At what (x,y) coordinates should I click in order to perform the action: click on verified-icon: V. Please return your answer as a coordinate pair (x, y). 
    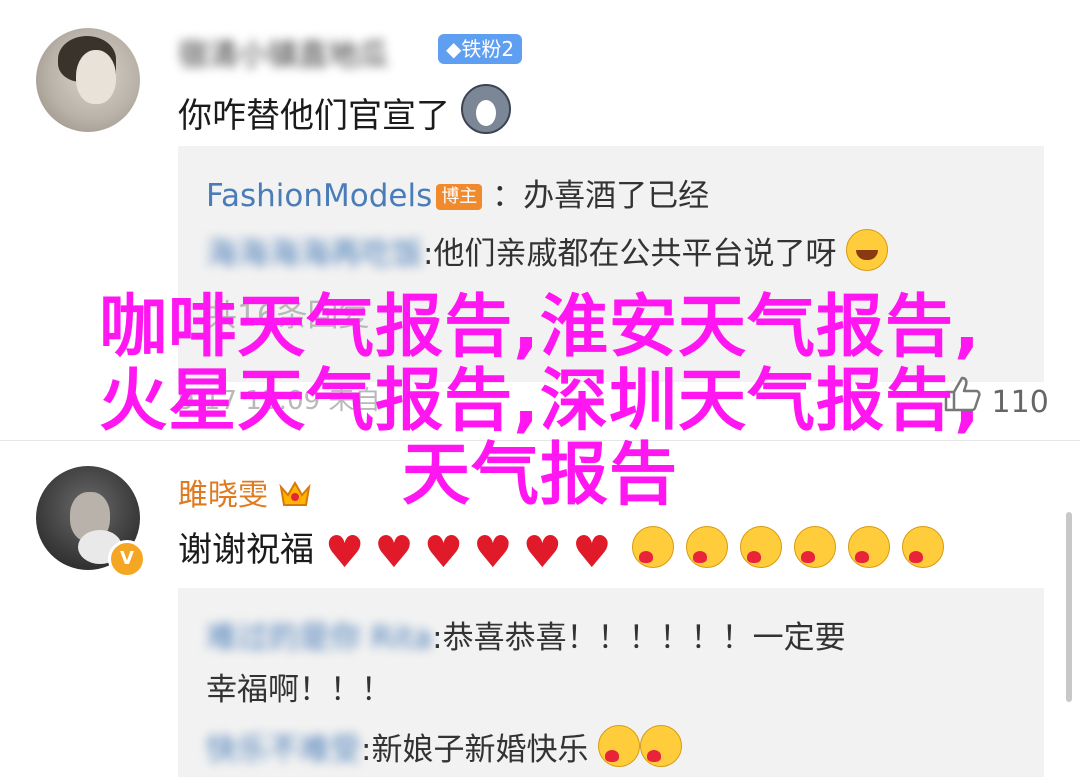
    Looking at the image, I should click on (127, 559).